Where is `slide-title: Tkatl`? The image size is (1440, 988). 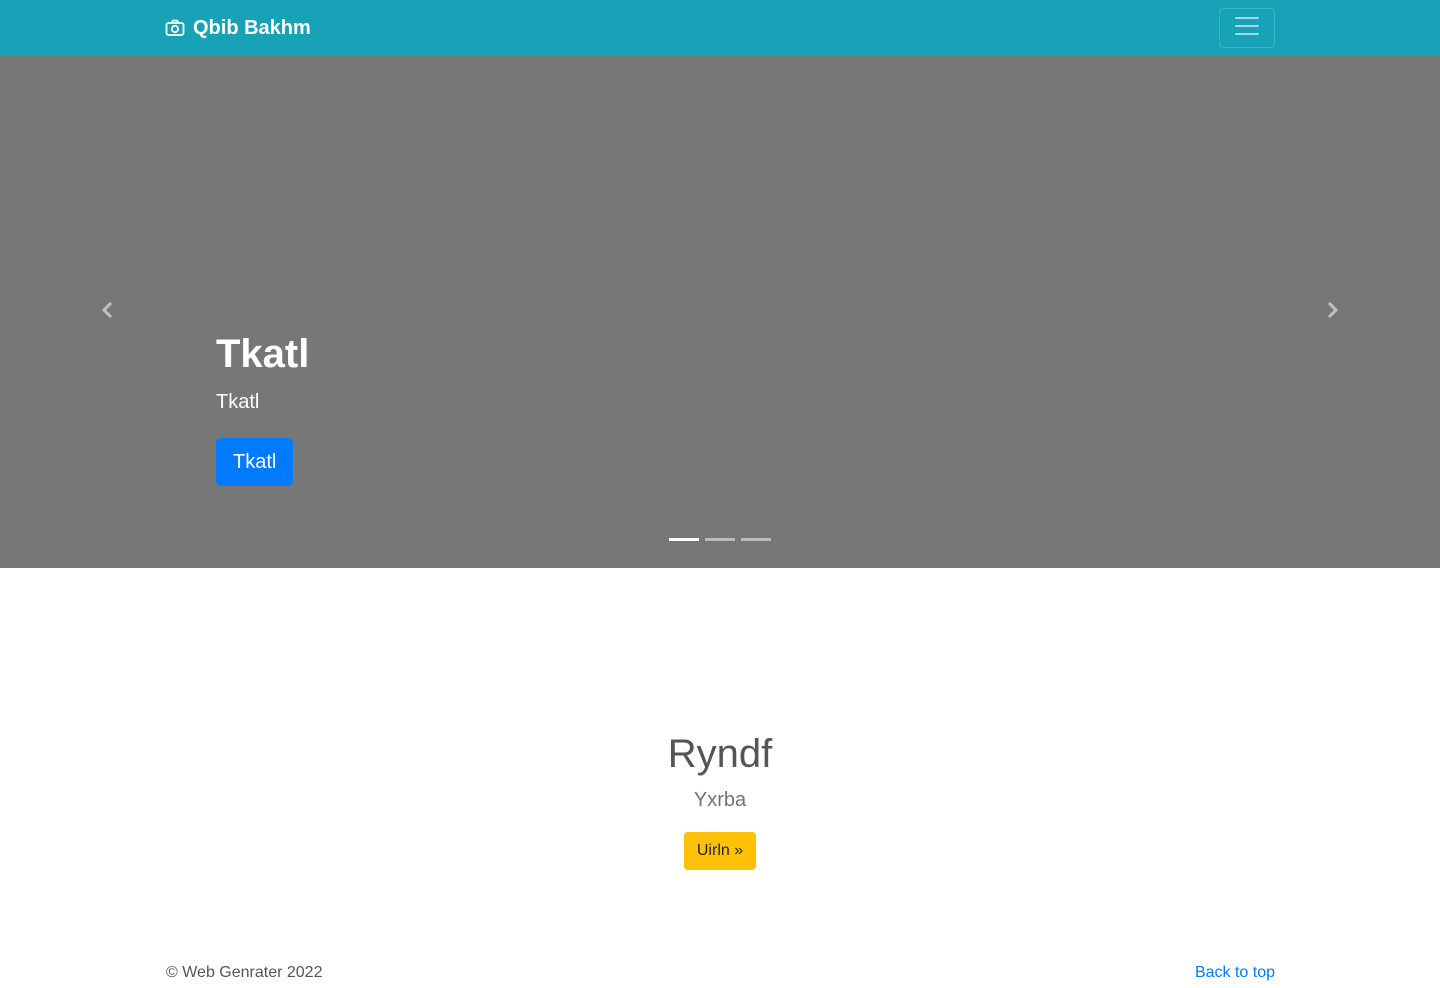
slide-title: Tkatl is located at coordinates (263, 354).